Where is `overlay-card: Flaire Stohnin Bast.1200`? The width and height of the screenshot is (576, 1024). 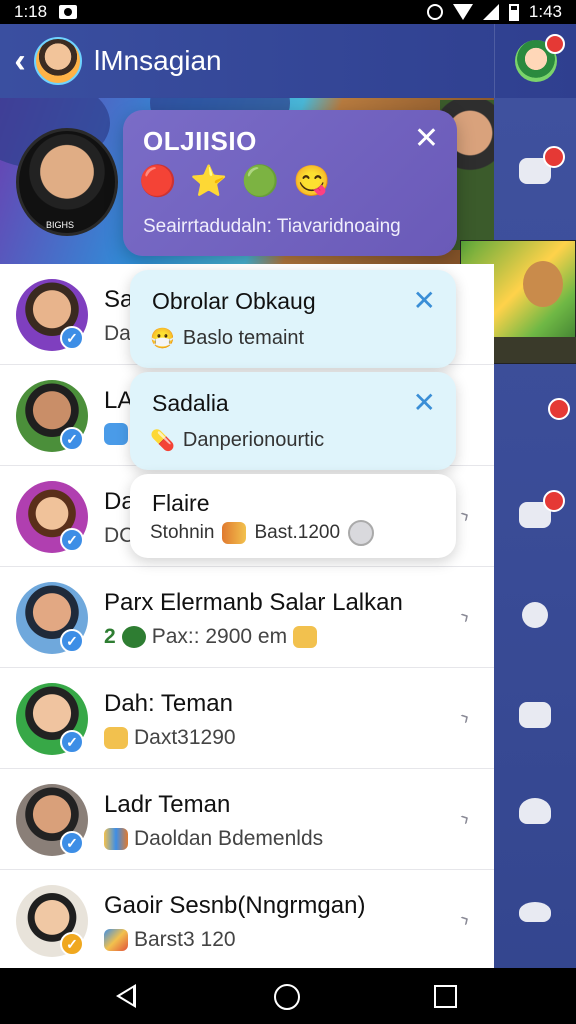 overlay-card: Flaire Stohnin Bast.1200 is located at coordinates (293, 516).